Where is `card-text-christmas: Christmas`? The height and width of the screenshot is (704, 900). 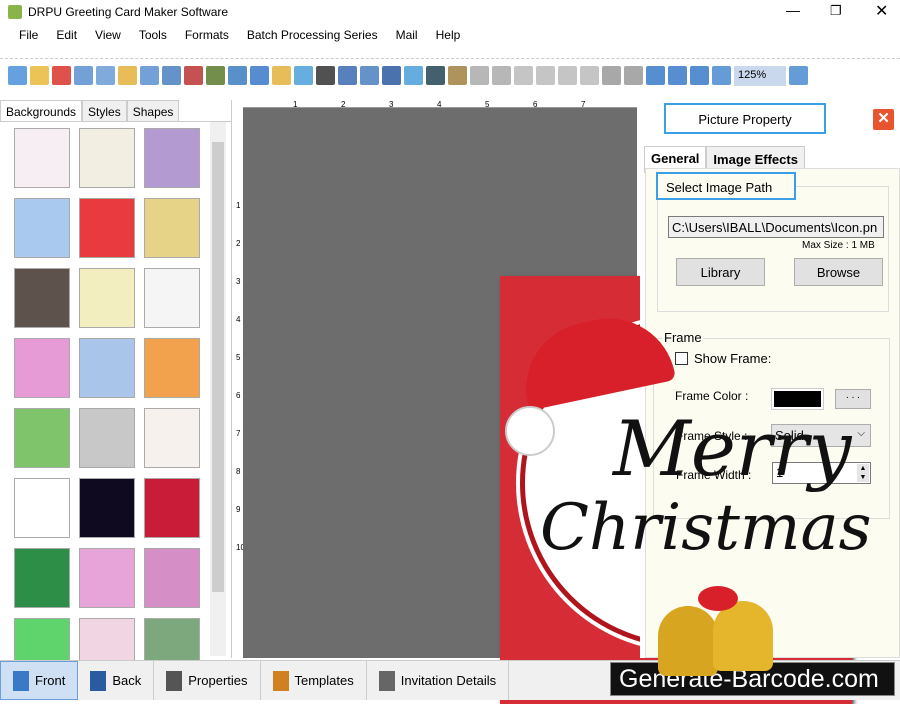 card-text-christmas: Christmas is located at coordinates (706, 528).